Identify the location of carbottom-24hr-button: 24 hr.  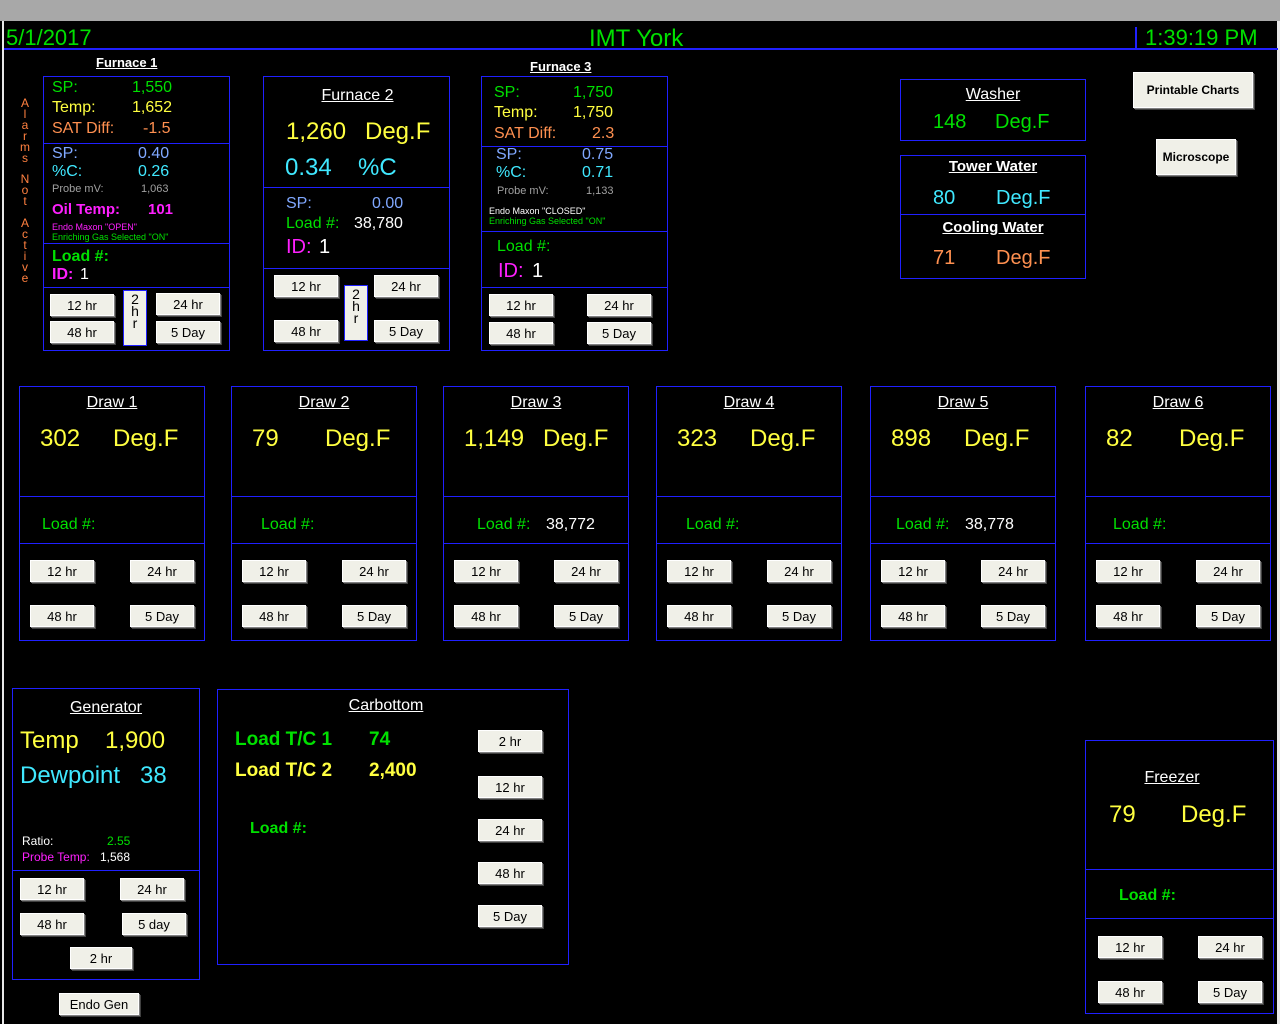
(510, 830).